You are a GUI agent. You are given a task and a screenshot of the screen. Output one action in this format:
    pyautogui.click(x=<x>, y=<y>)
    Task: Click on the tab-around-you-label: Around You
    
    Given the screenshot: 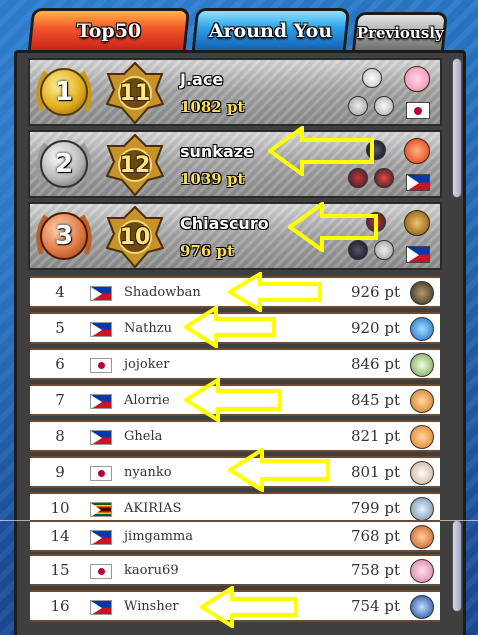 What is the action you would take?
    pyautogui.click(x=271, y=30)
    